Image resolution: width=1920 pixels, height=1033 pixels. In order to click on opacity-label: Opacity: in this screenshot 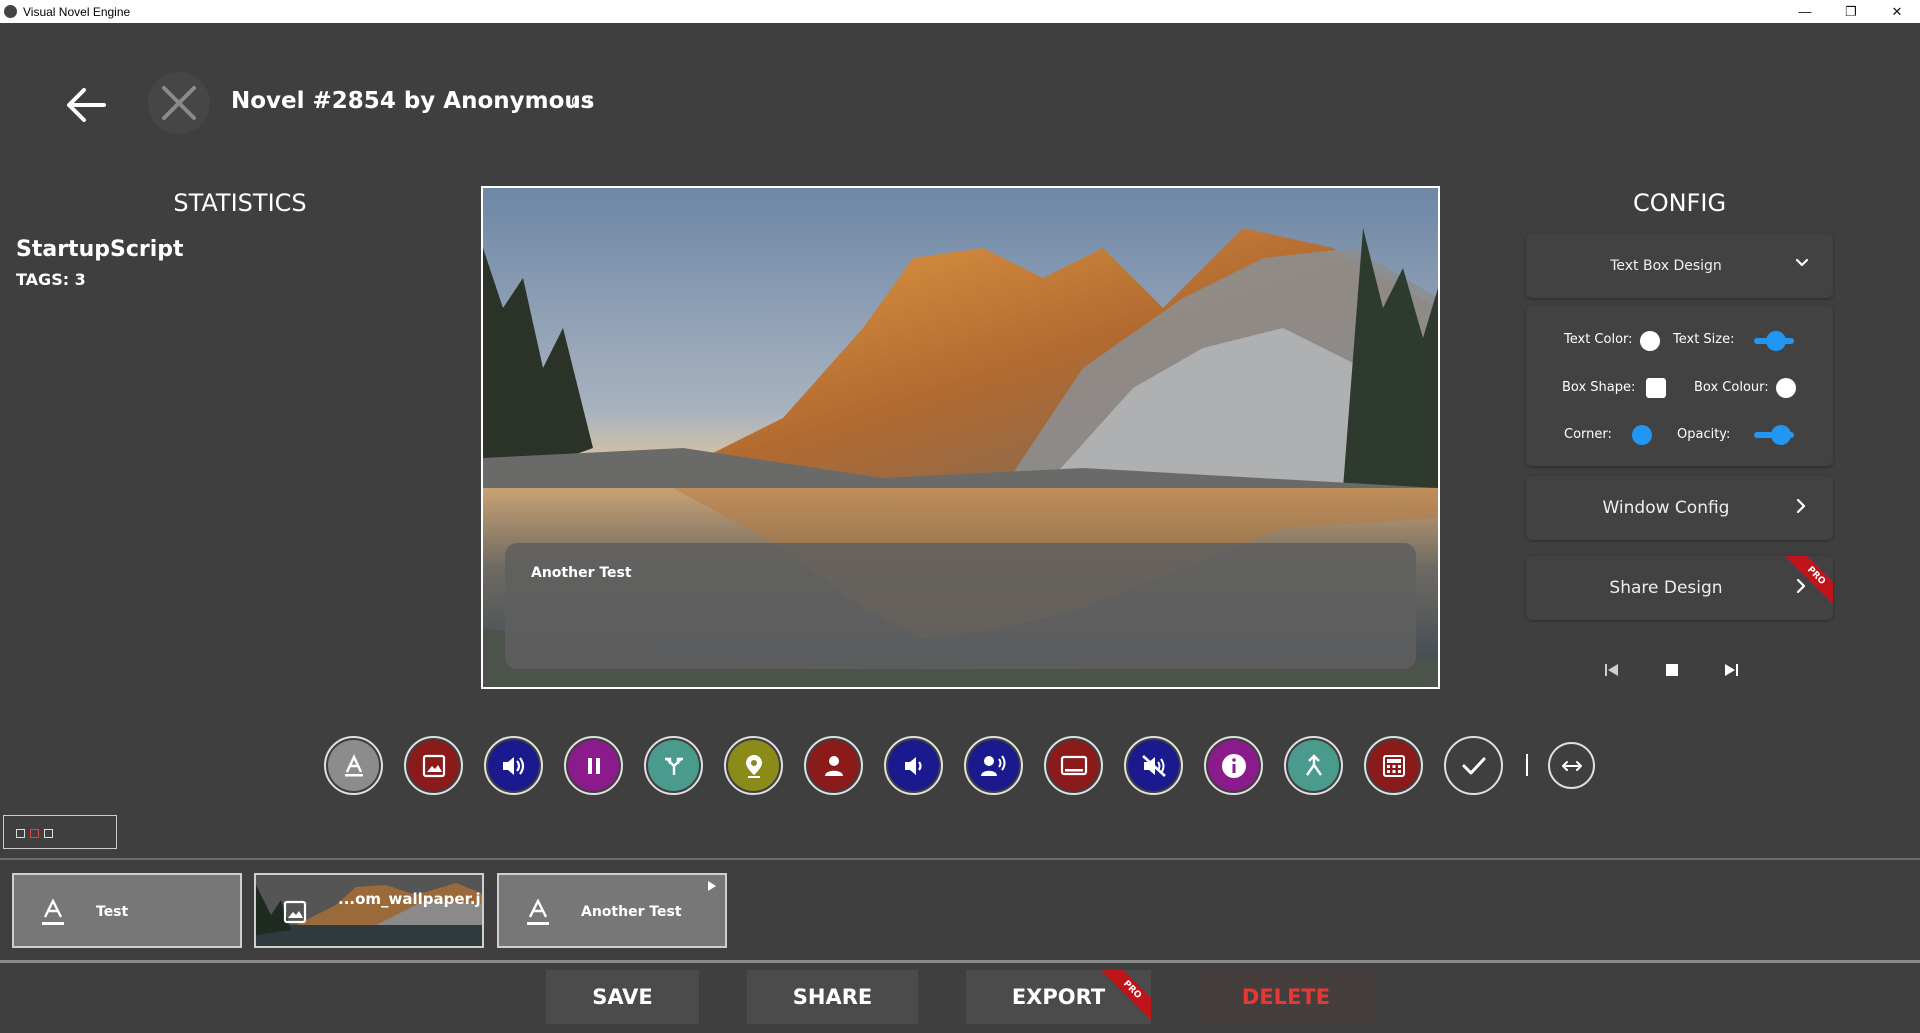, I will do `click(1704, 434)`.